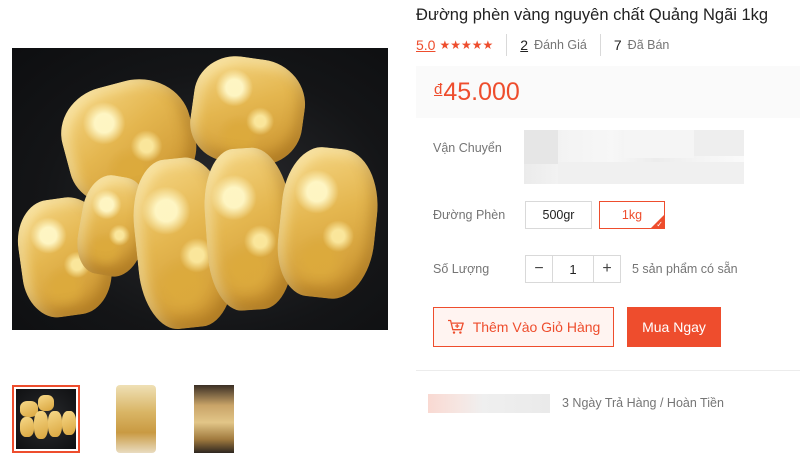  Describe the element at coordinates (659, 224) in the screenshot. I see `checkmark-icon: ✓` at that location.